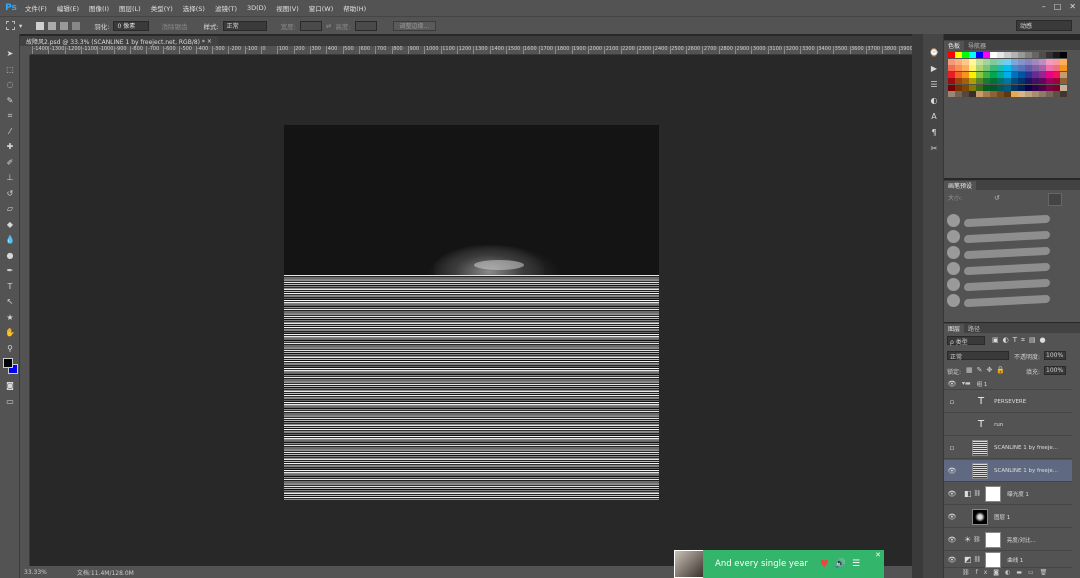 This screenshot has height=578, width=1080. Describe the element at coordinates (25, 50) in the screenshot. I see `ruler-origin` at that location.